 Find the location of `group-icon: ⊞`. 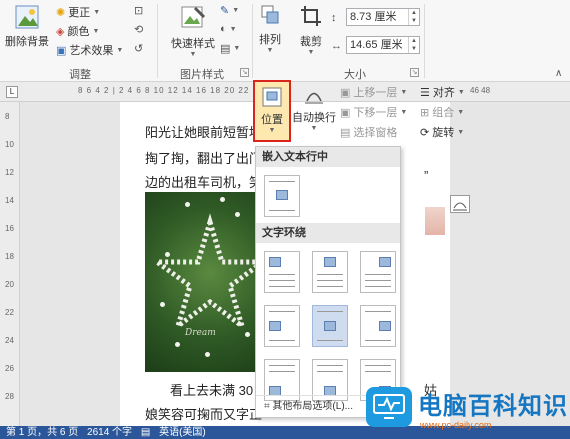

group-icon: ⊞ is located at coordinates (425, 112).